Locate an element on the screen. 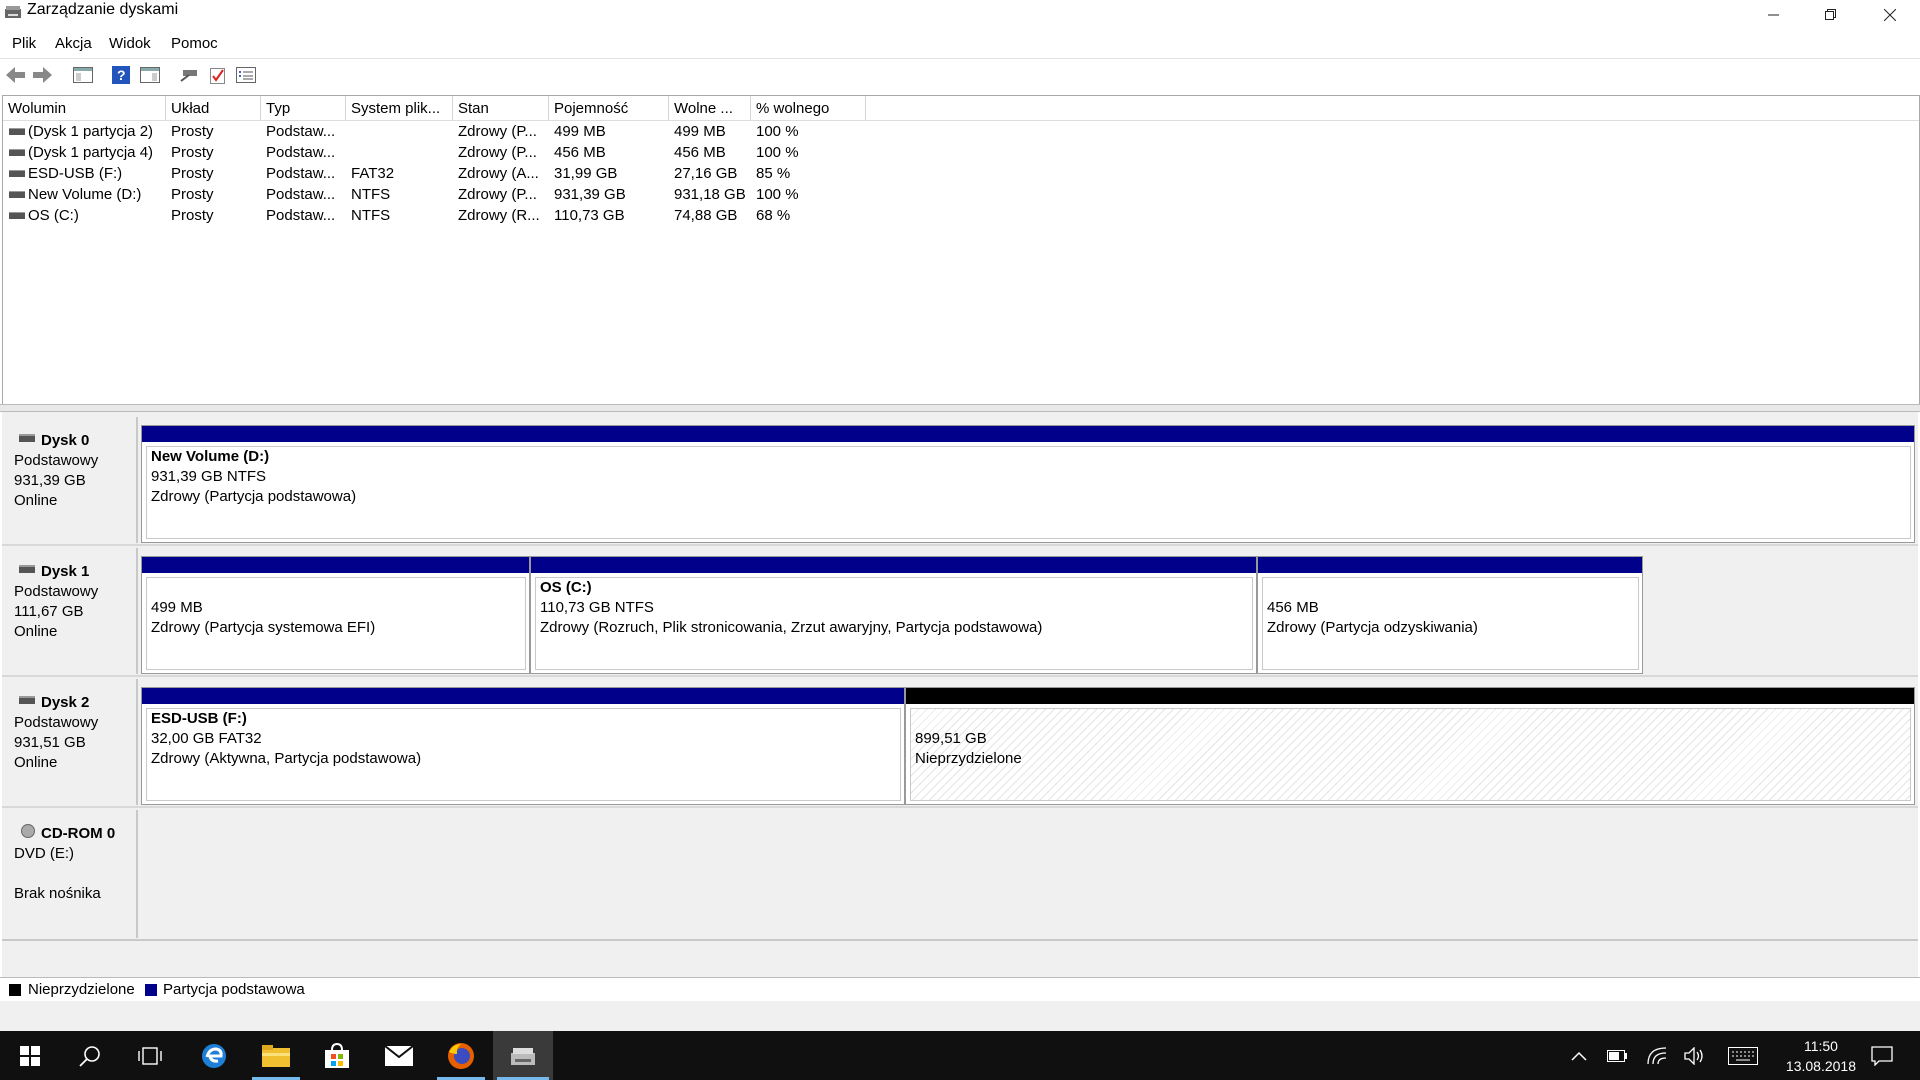 This screenshot has height=1080, width=1920. back-button is located at coordinates (16, 75).